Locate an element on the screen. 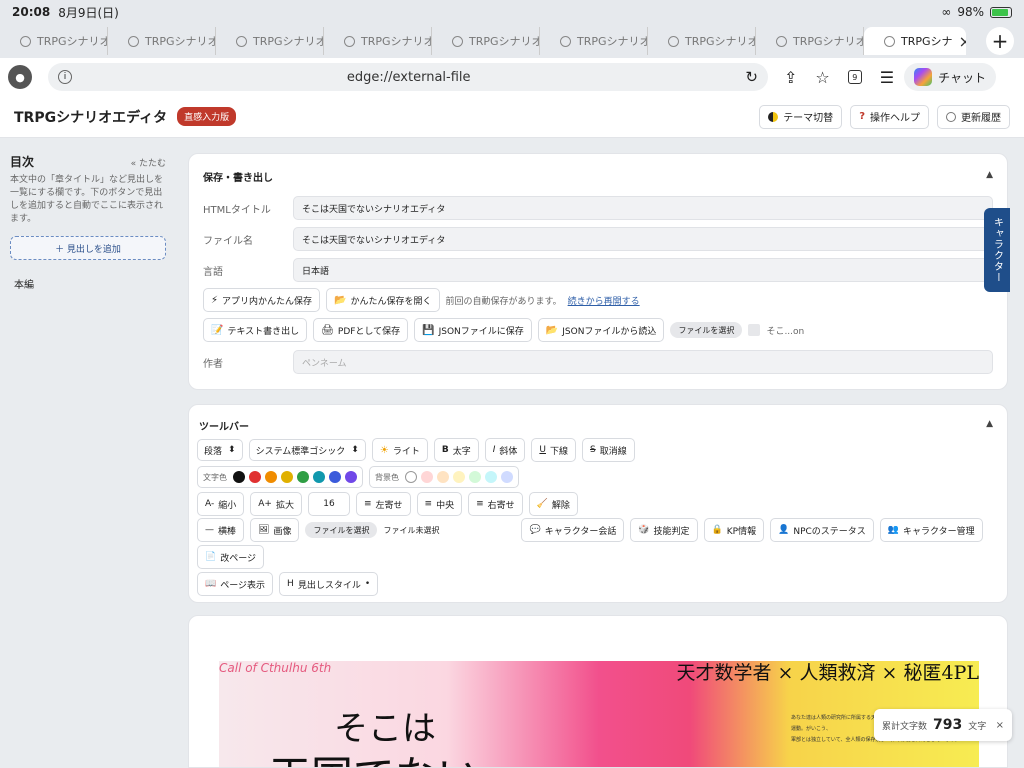 The image size is (1024, 768). paragraph-select: 段落 ⬍ is located at coordinates (220, 450).